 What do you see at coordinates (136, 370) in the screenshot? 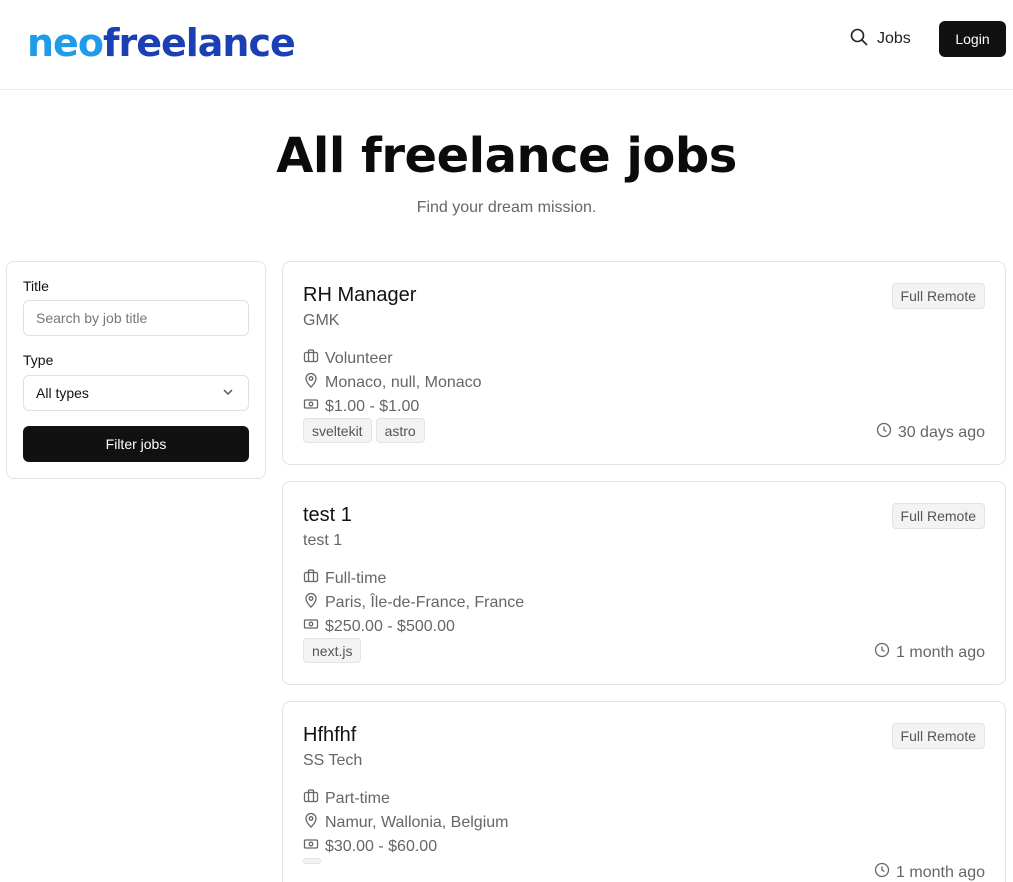
I see `filter-panel: Title Type All types Filter jobs` at bounding box center [136, 370].